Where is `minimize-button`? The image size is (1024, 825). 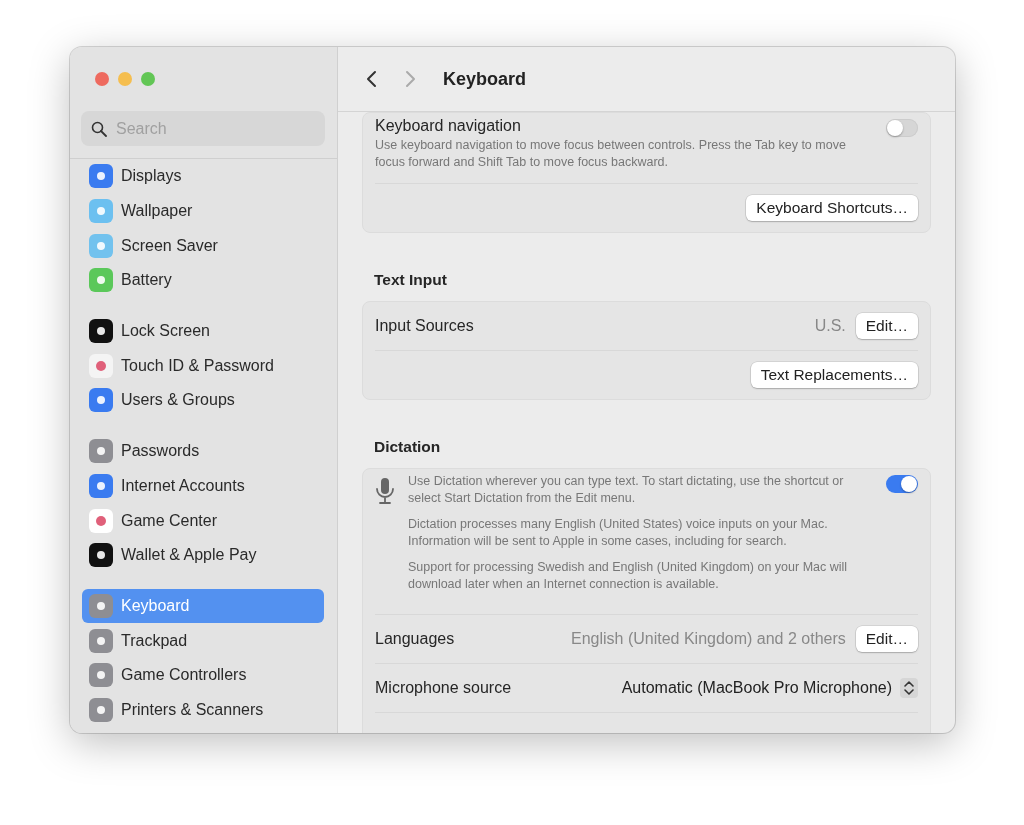 minimize-button is located at coordinates (125, 79).